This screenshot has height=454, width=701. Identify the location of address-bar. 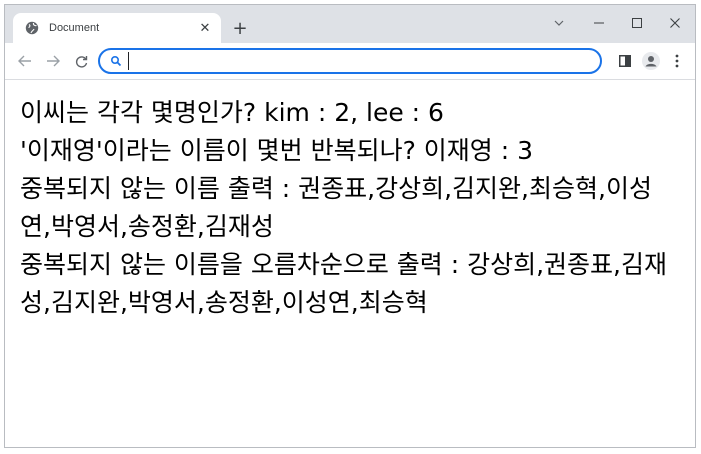
(350, 61).